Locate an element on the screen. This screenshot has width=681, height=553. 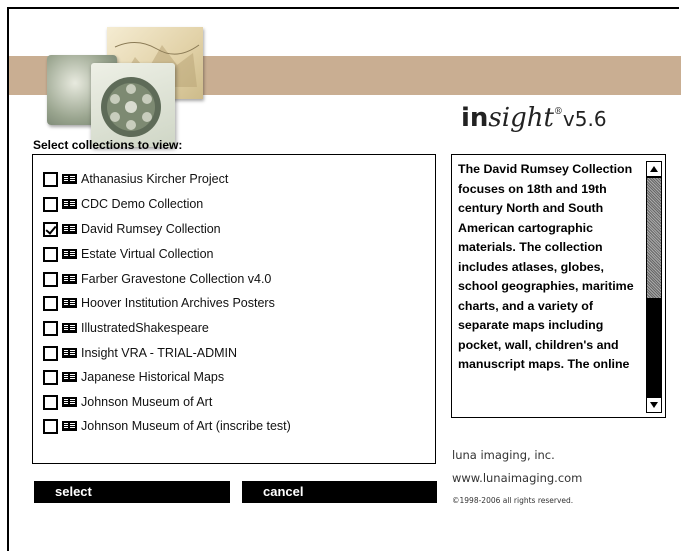
list-item: CDC Demo Collection is located at coordinates (123, 204).